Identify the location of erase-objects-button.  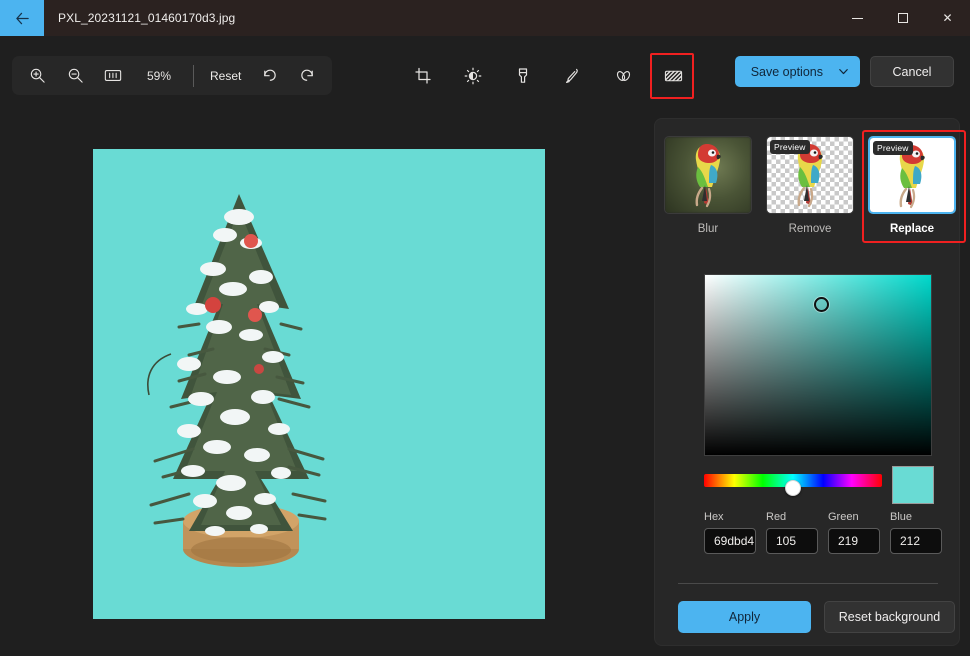
(623, 76).